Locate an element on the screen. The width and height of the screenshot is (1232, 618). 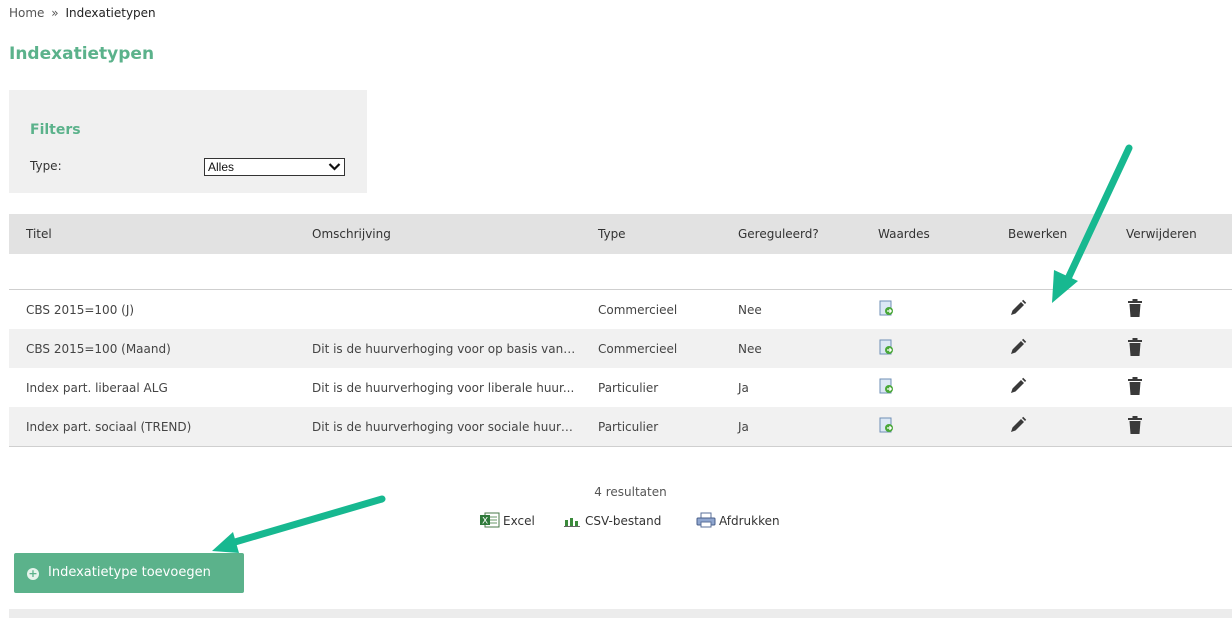
filter-row-spacer is located at coordinates (620, 272).